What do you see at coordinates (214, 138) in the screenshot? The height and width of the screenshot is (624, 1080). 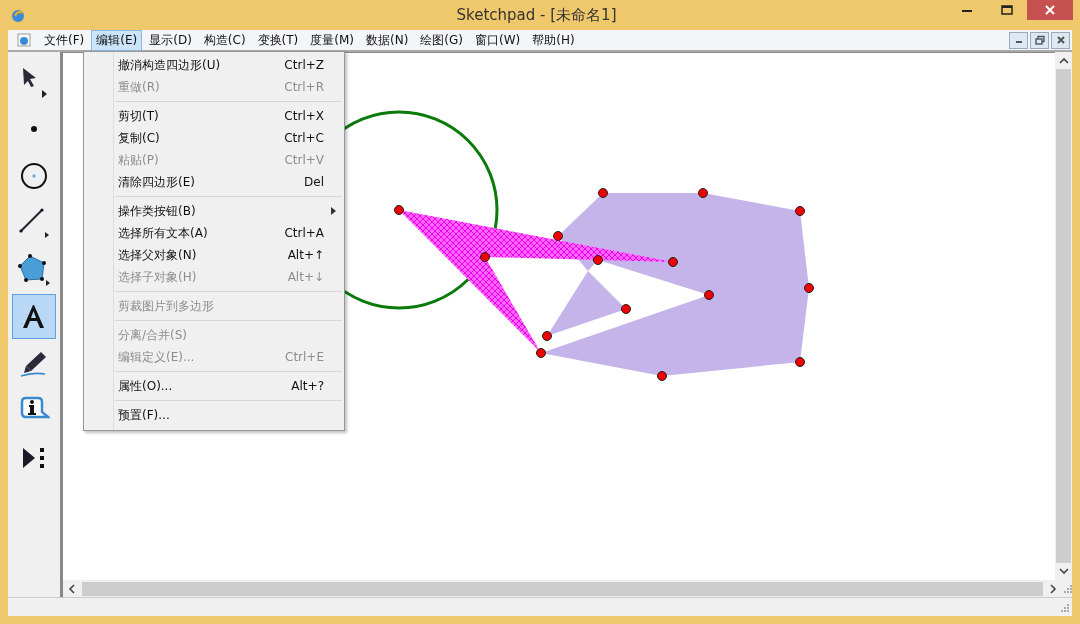 I see `menu-item: 复制(C) Ctrl+C` at bounding box center [214, 138].